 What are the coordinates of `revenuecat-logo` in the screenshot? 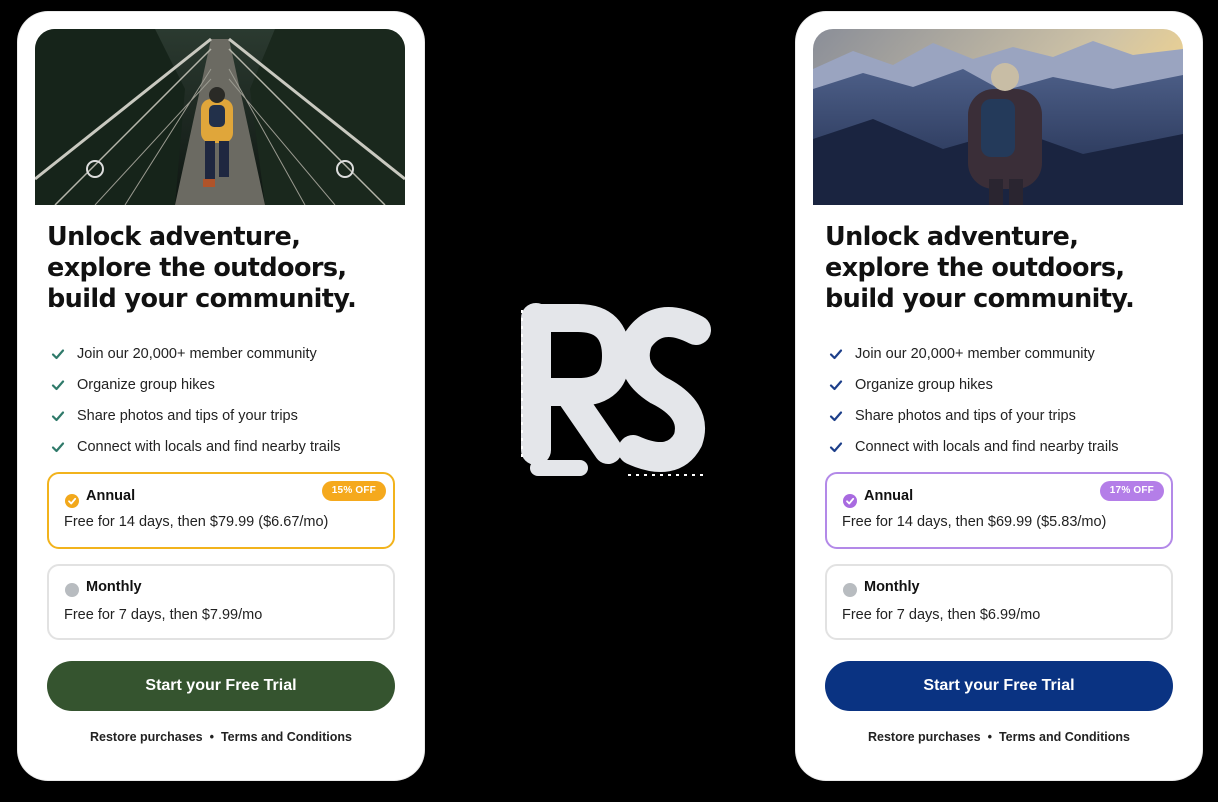 It's located at (613, 400).